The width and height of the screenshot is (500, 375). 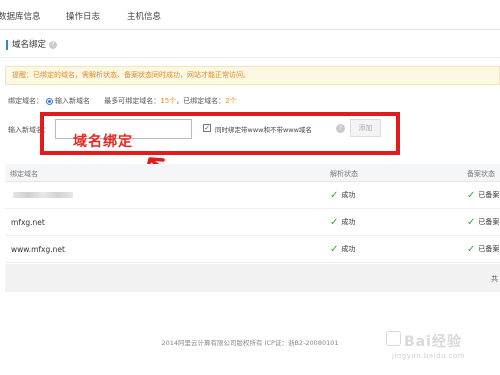 What do you see at coordinates (252, 249) in the screenshot?
I see `table-row: www.mfxg.net ✓ 成功 ✓ 已备案` at bounding box center [252, 249].